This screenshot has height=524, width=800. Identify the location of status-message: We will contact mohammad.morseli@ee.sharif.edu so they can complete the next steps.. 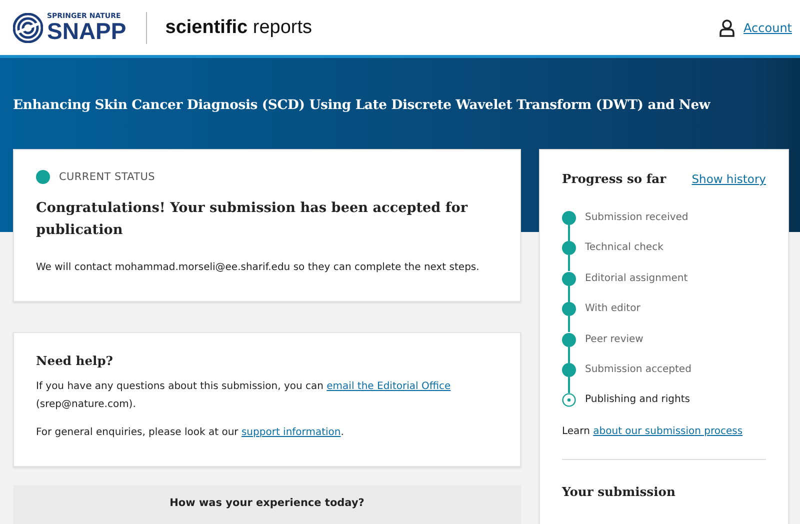
(258, 268).